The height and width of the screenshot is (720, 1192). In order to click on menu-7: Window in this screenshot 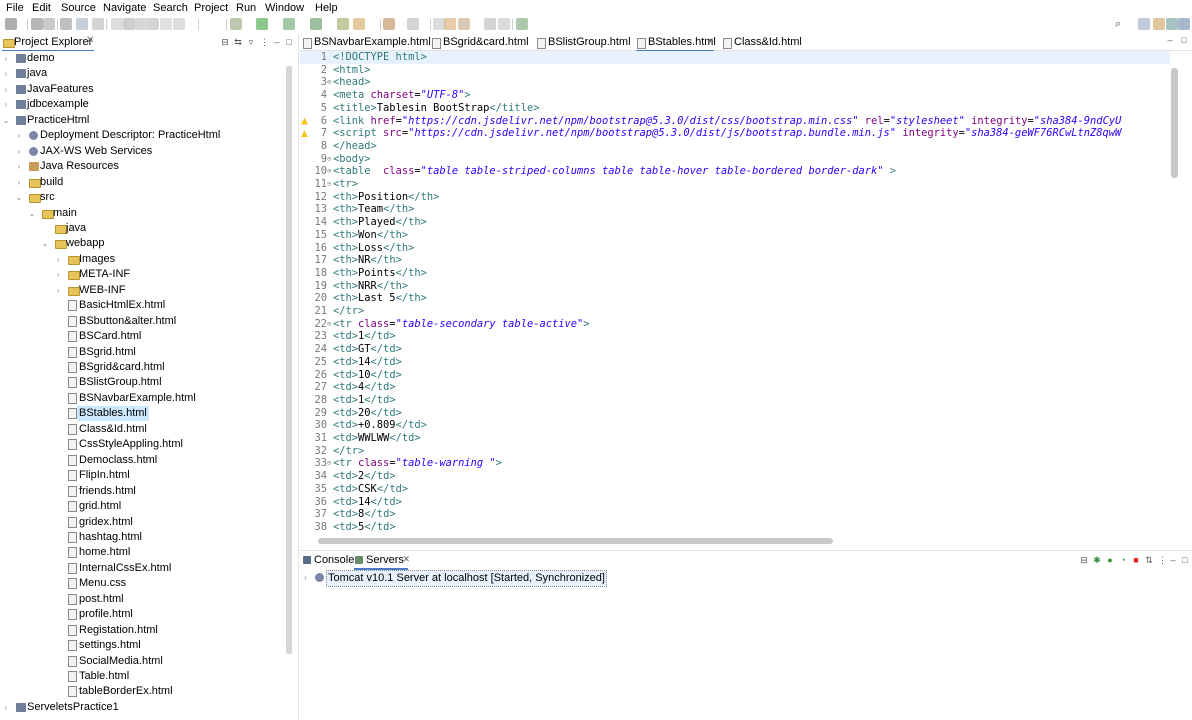, I will do `click(284, 8)`.